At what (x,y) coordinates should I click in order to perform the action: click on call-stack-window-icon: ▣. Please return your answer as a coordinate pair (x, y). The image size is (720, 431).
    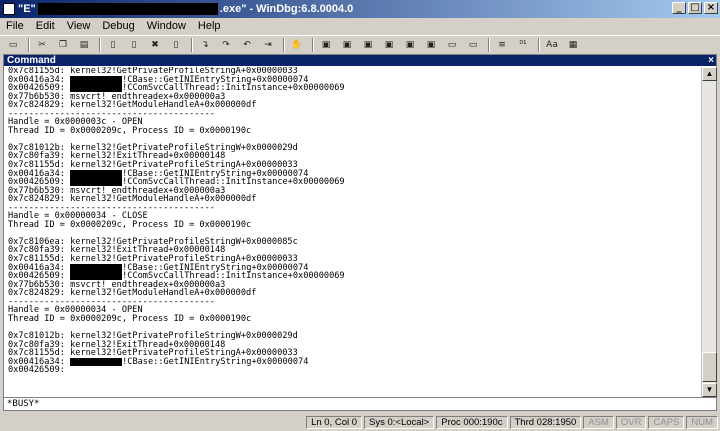
    Looking at the image, I should click on (431, 45).